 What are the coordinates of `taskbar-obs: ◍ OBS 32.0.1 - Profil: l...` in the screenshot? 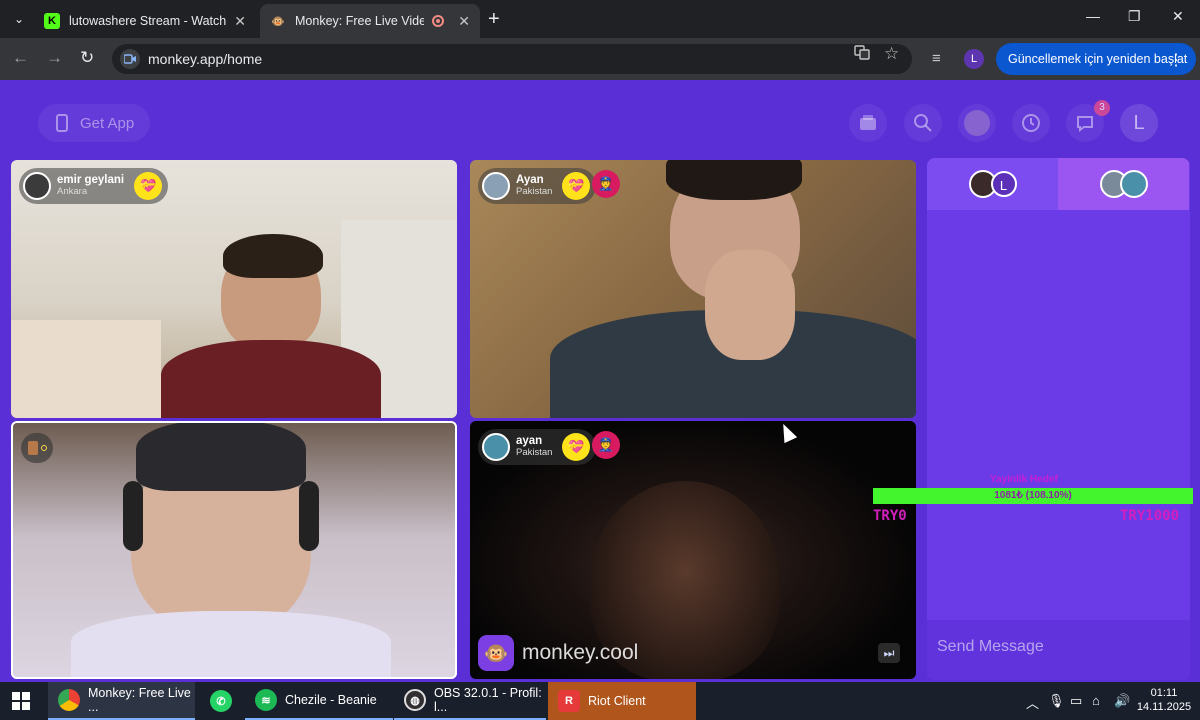 It's located at (470, 701).